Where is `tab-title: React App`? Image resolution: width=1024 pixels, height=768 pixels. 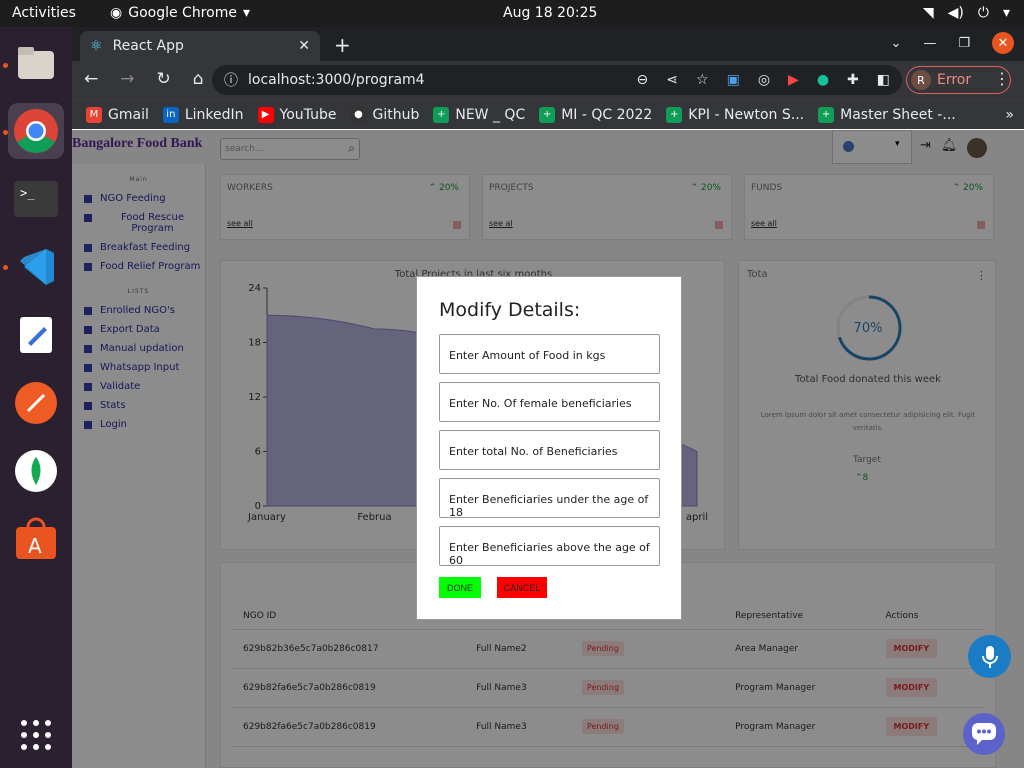
tab-title: React App is located at coordinates (148, 46).